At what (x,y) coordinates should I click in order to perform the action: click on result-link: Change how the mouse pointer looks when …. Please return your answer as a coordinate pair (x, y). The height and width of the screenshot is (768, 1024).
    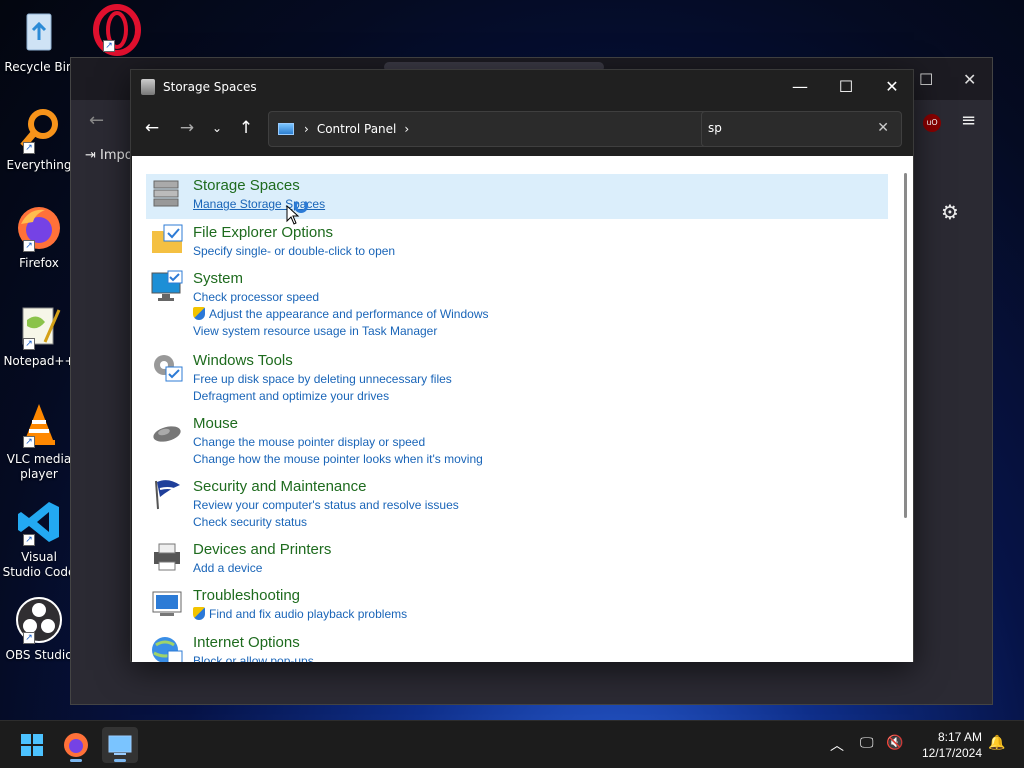
    Looking at the image, I should click on (338, 459).